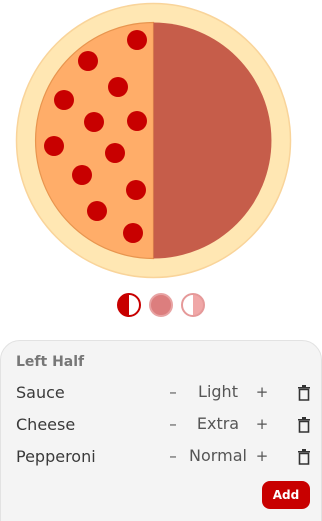  I want to click on right-half-button, so click(193, 305).